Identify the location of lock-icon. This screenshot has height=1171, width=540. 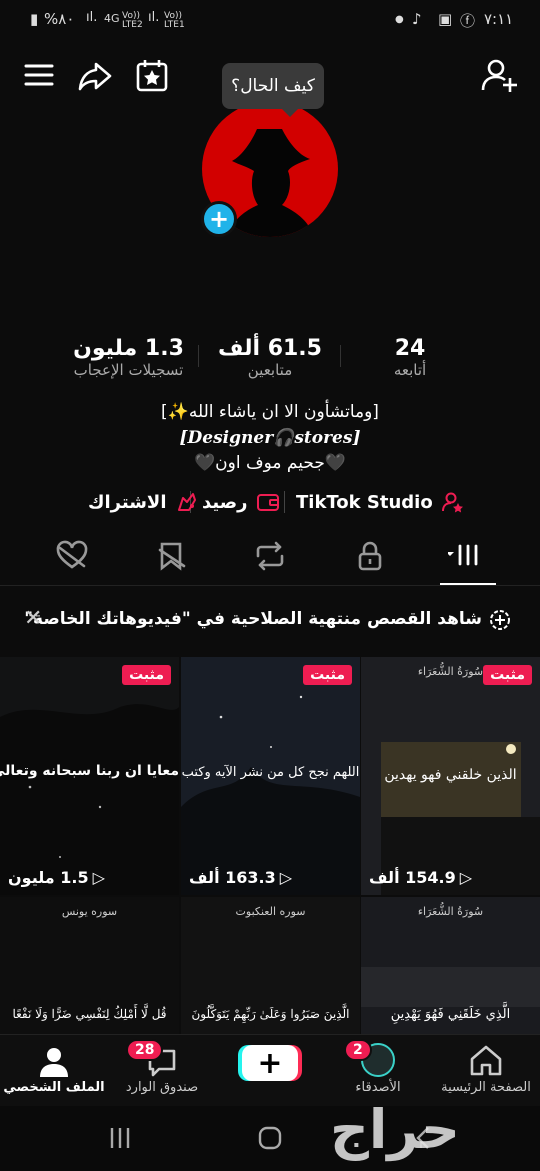
(370, 556).